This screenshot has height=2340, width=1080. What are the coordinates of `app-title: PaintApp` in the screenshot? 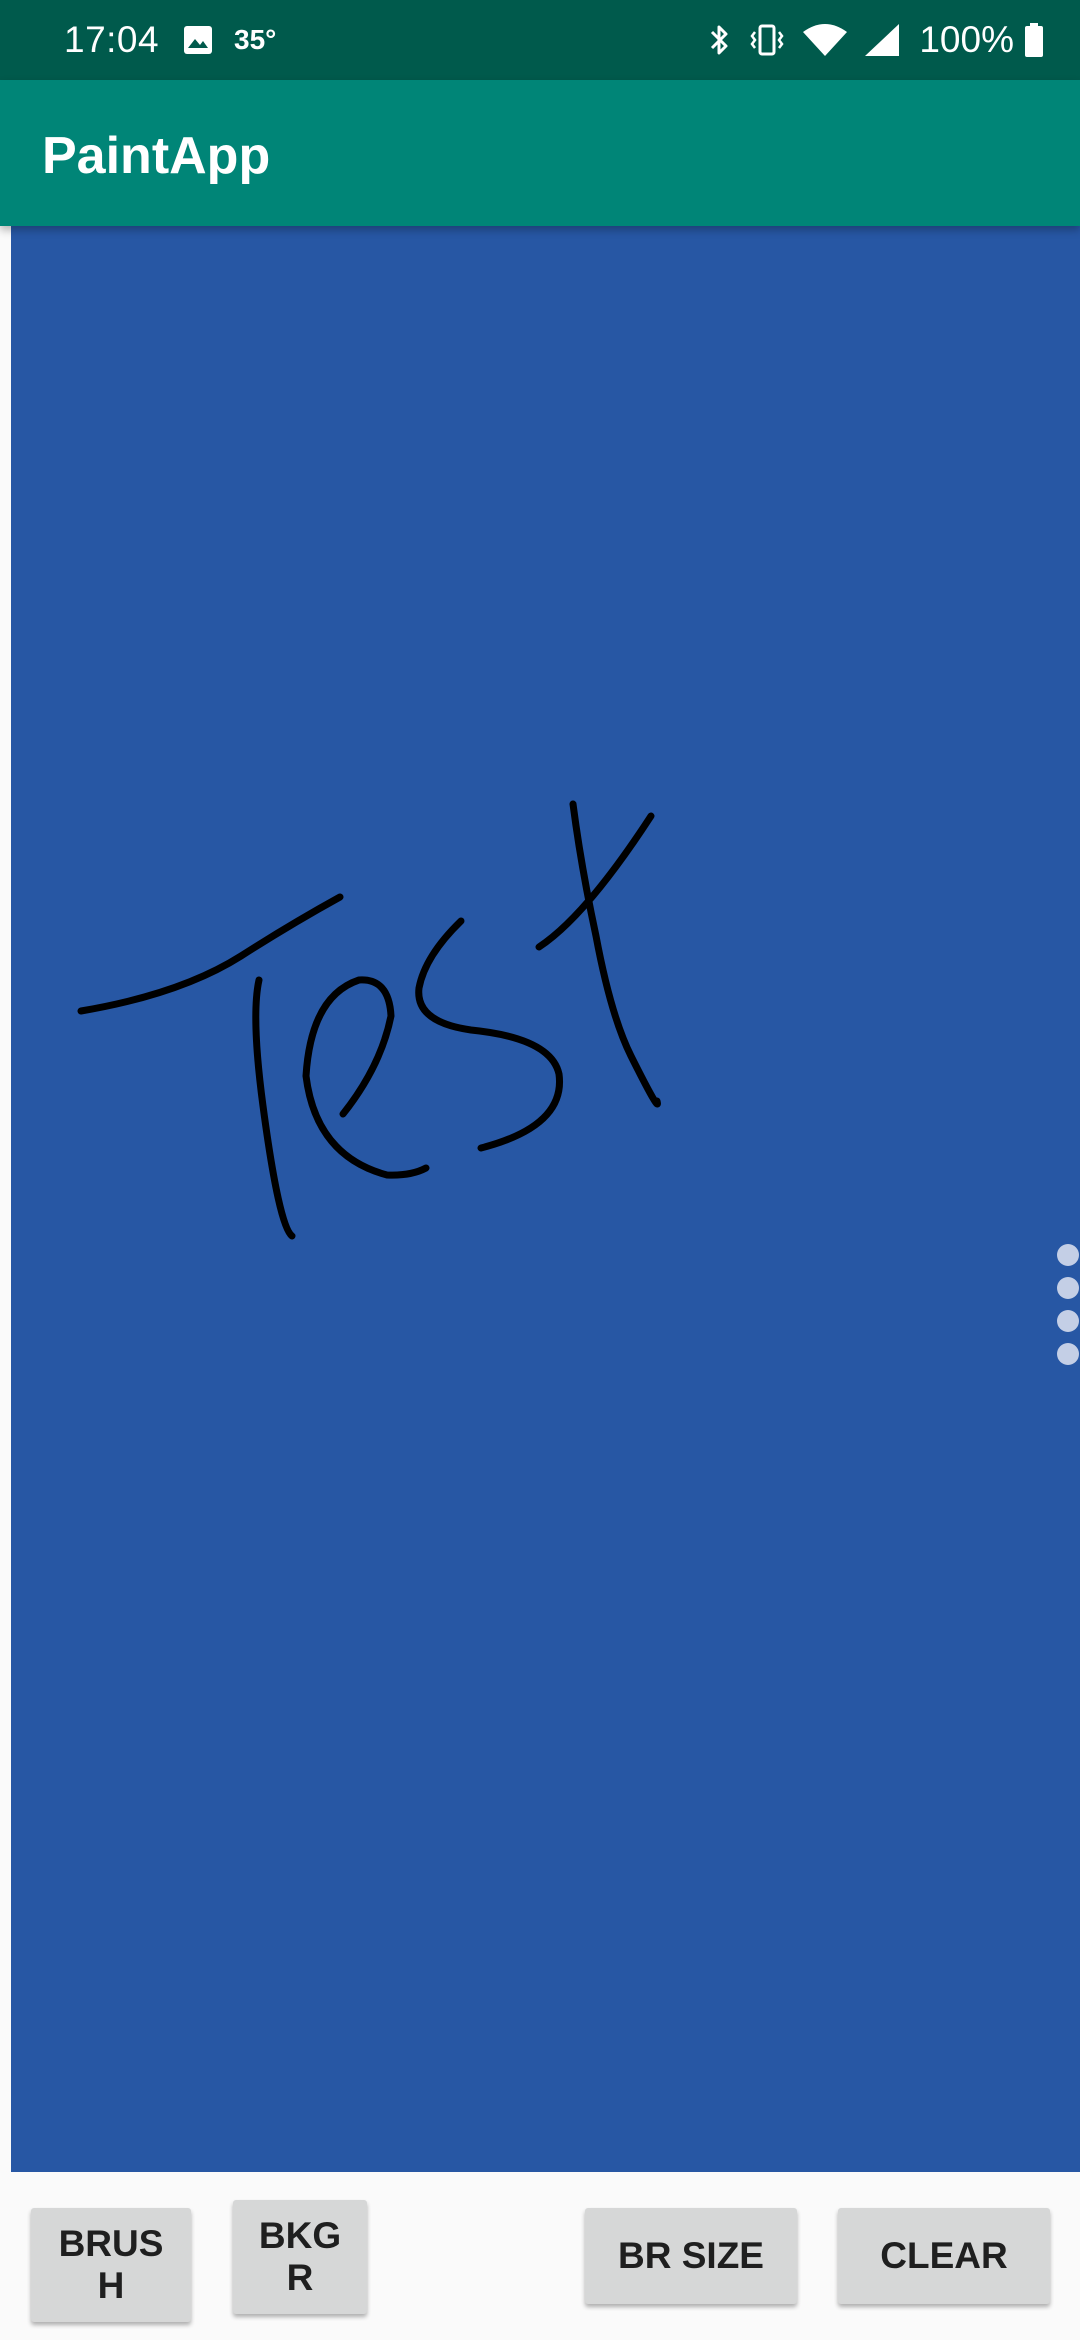 It's located at (156, 156).